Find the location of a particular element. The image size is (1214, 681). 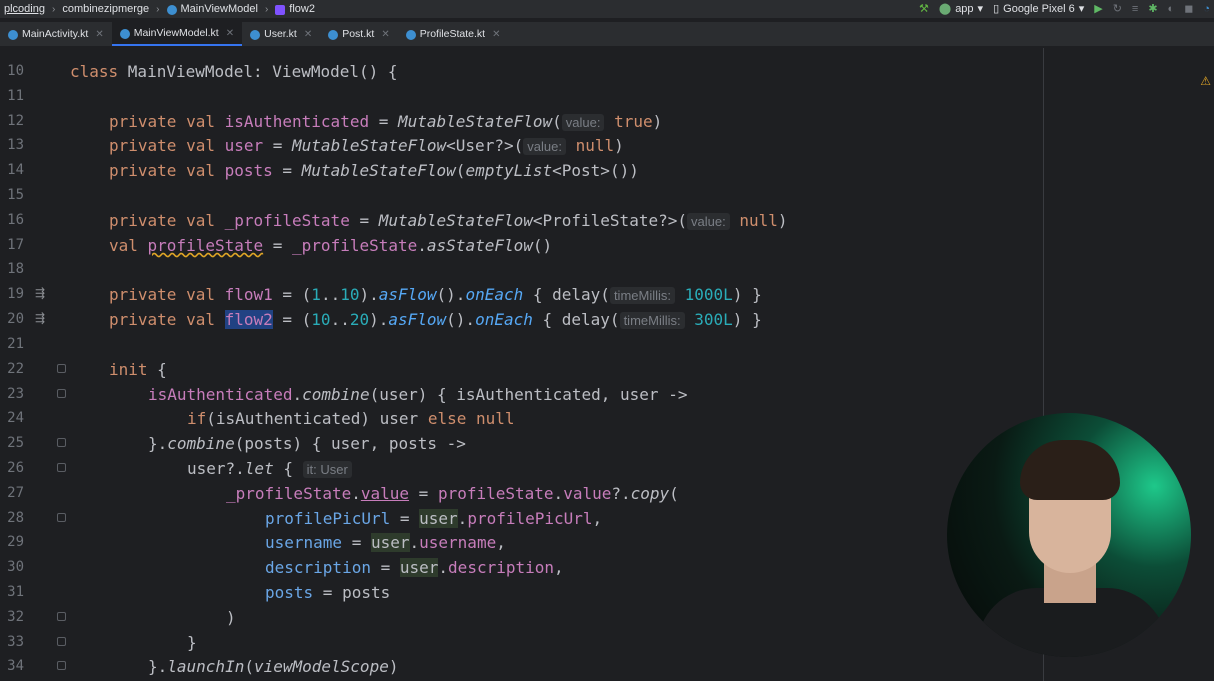

tab-label: MainViewModel.kt is located at coordinates (176, 33).